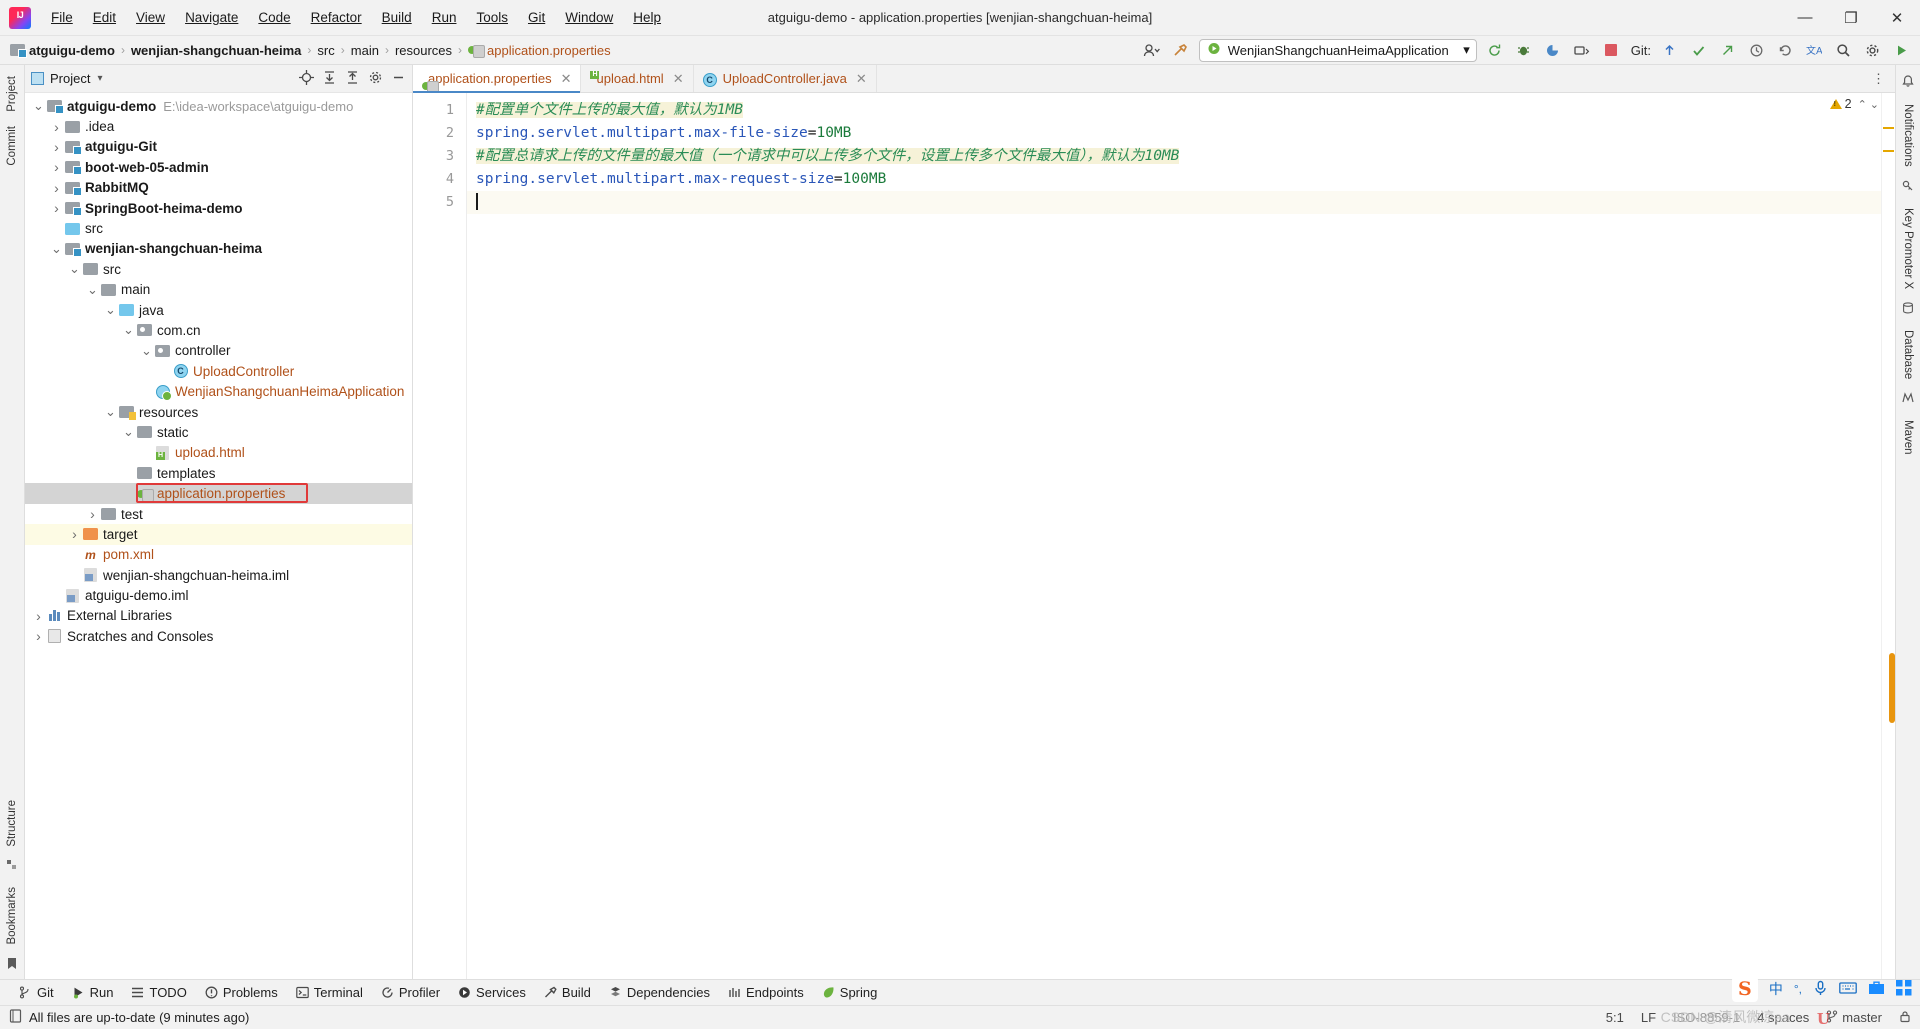 This screenshot has width=1920, height=1029. What do you see at coordinates (12, 866) in the screenshot?
I see `structure-icon` at bounding box center [12, 866].